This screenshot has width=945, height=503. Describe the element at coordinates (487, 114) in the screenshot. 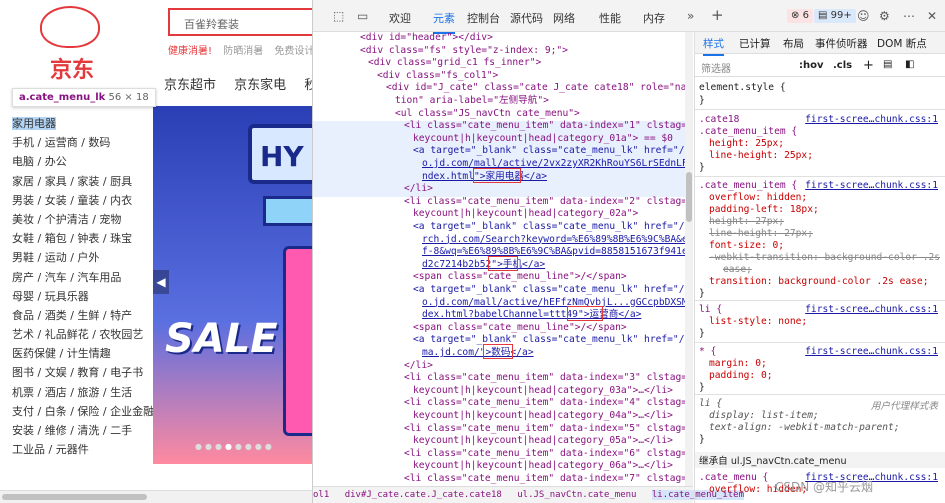

I see `dom-line: <ul class="JS_navCtn cate_menu">` at that location.